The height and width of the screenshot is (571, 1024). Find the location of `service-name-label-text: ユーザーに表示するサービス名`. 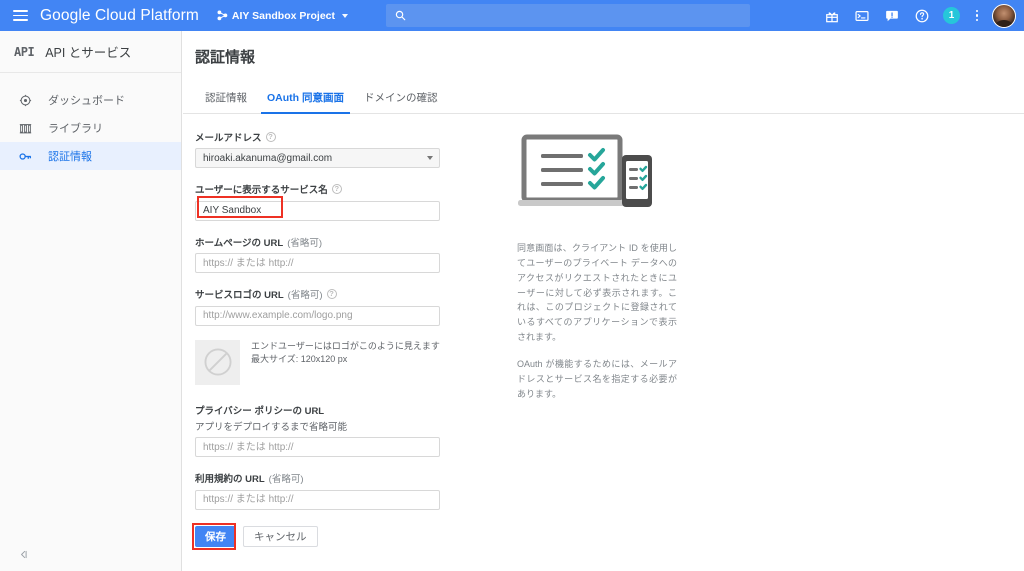

service-name-label-text: ユーザーに表示するサービス名 is located at coordinates (261, 190).